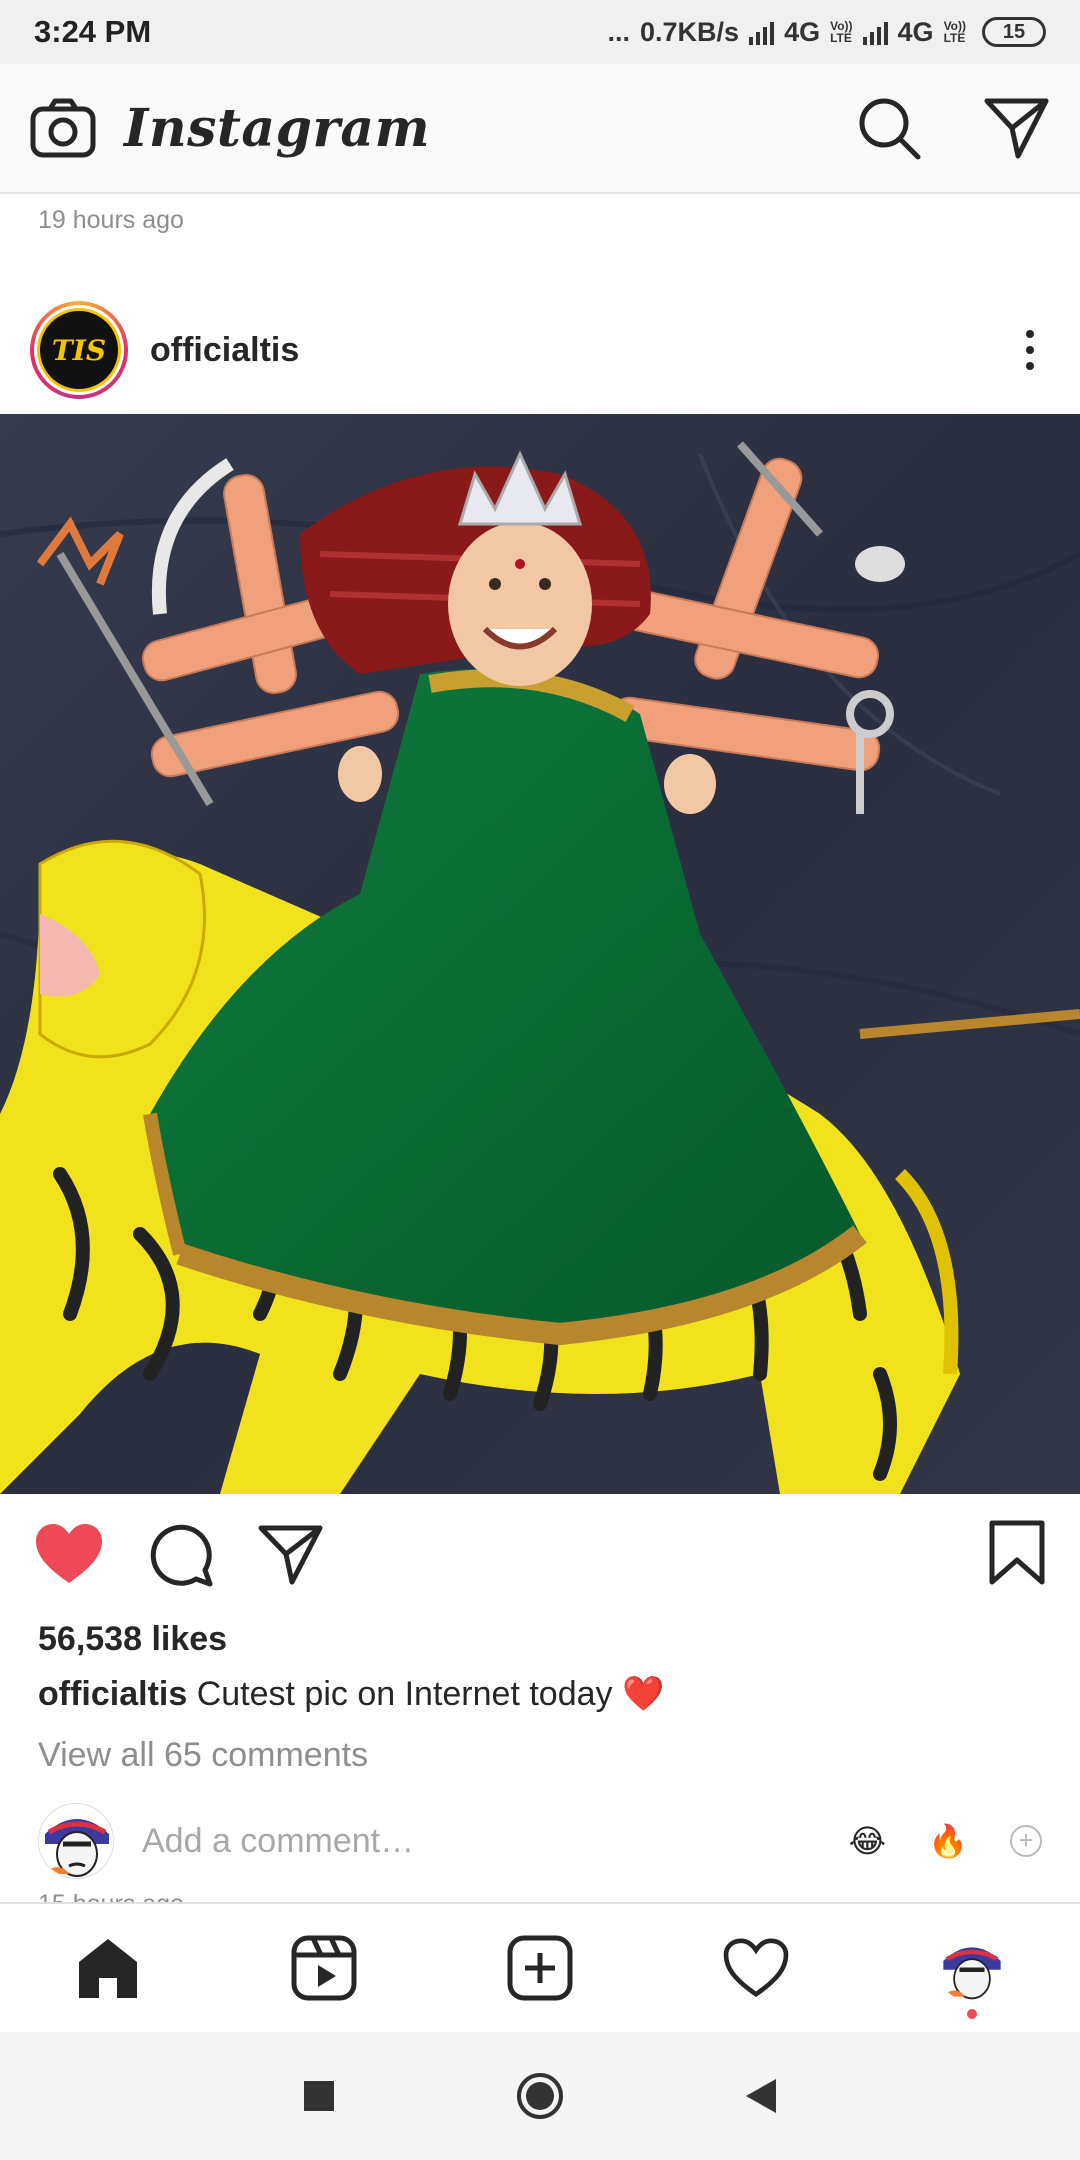 The width and height of the screenshot is (1080, 2160). I want to click on post-actions, so click(540, 1555).